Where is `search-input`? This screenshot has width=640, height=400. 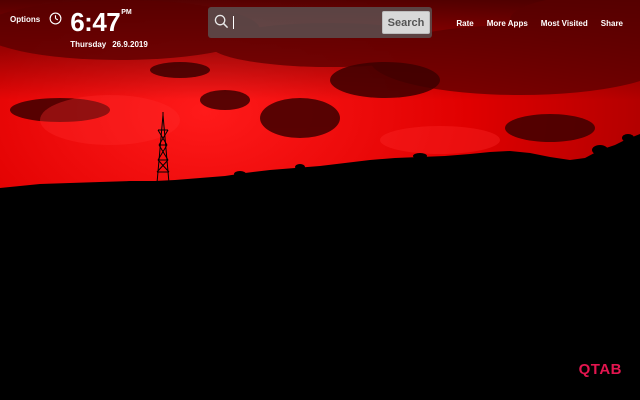
search-input is located at coordinates (307, 21).